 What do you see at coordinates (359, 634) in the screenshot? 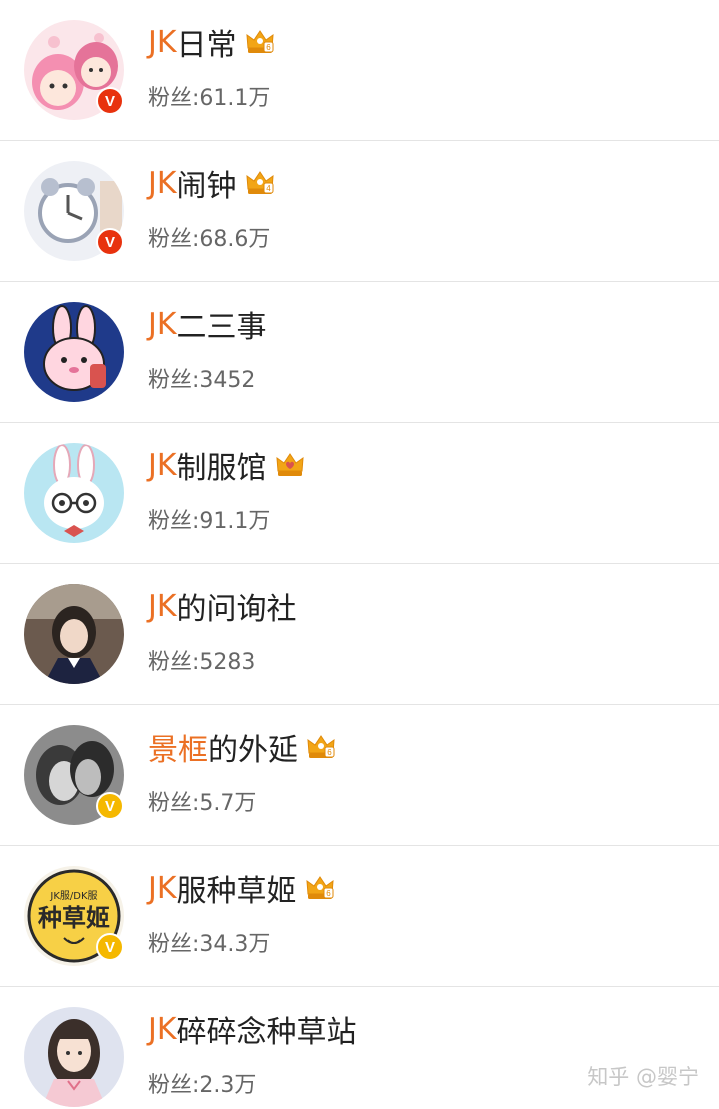
I see `account-row-jk-wenxunshe: JK 的问询社 粉丝:5283` at bounding box center [359, 634].